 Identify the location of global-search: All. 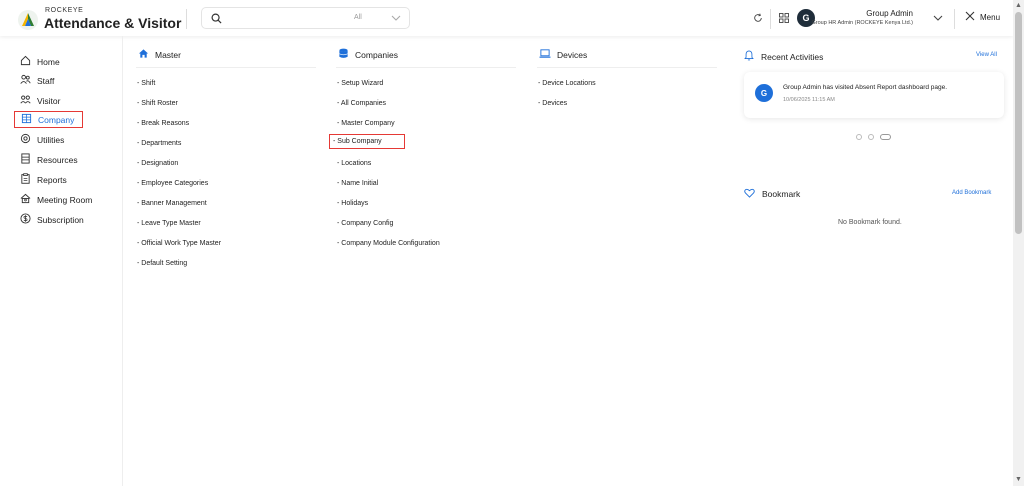
(305, 18).